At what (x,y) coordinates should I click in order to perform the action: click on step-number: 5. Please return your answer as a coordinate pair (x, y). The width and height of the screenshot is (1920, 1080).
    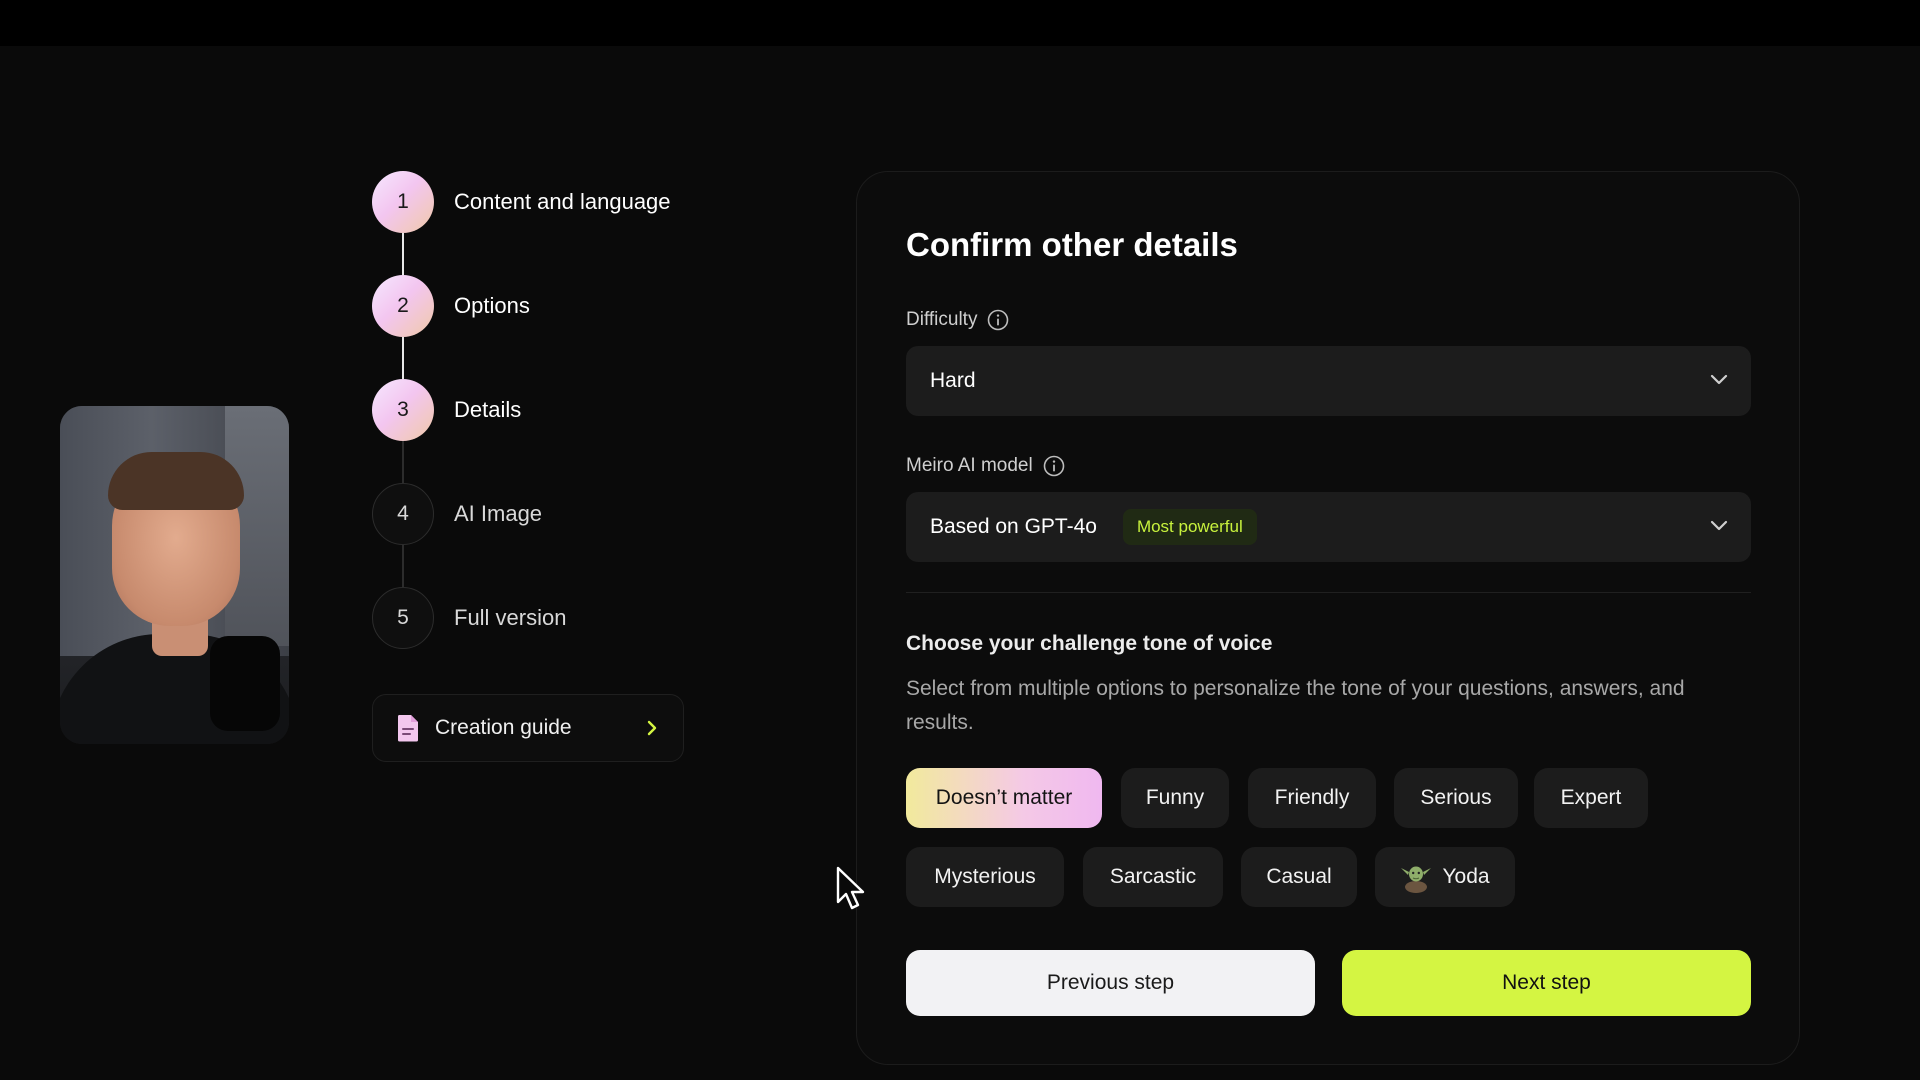
    Looking at the image, I should click on (403, 618).